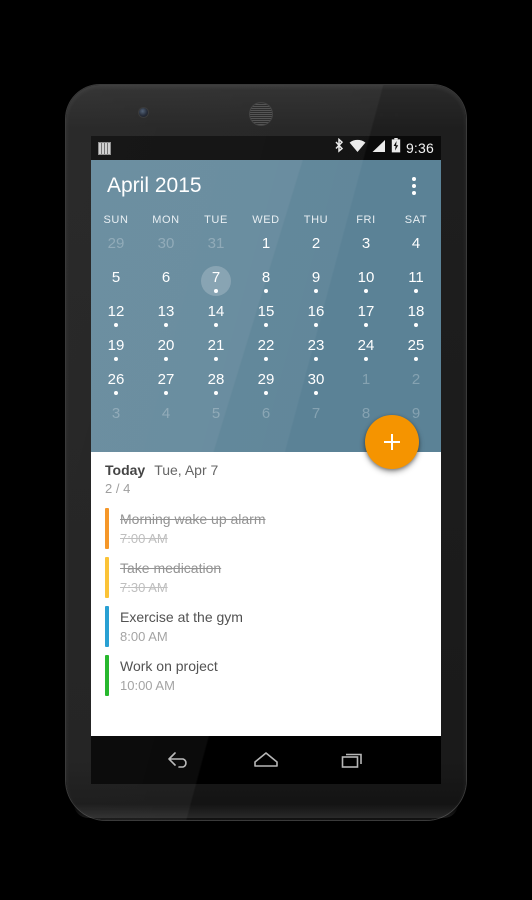 The width and height of the screenshot is (532, 900). What do you see at coordinates (416, 311) in the screenshot?
I see `day-number: 18` at bounding box center [416, 311].